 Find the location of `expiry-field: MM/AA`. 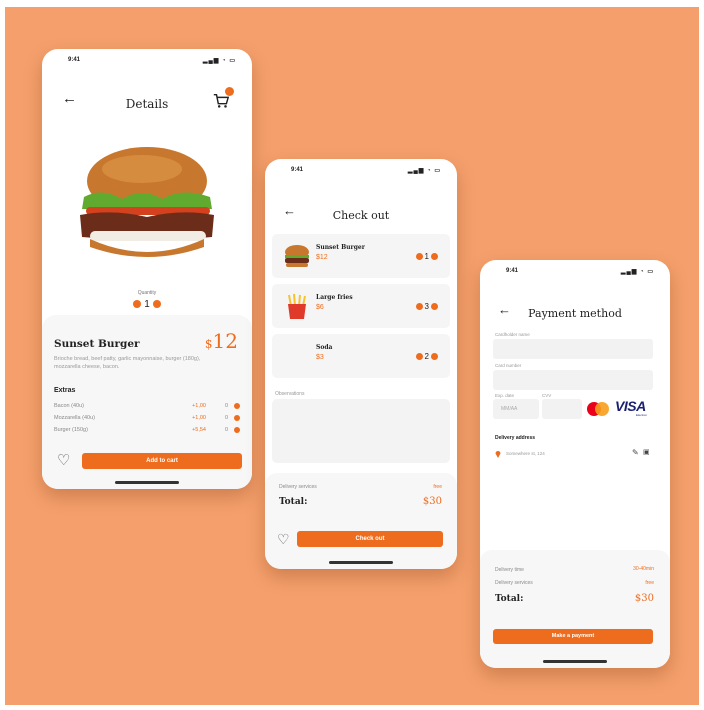

expiry-field: MM/AA is located at coordinates (516, 409).